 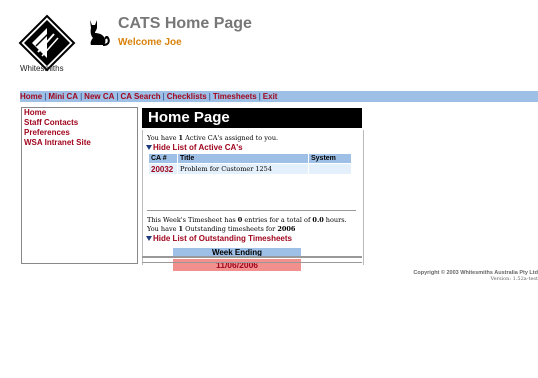 What do you see at coordinates (251, 210) in the screenshot?
I see `divider` at bounding box center [251, 210].